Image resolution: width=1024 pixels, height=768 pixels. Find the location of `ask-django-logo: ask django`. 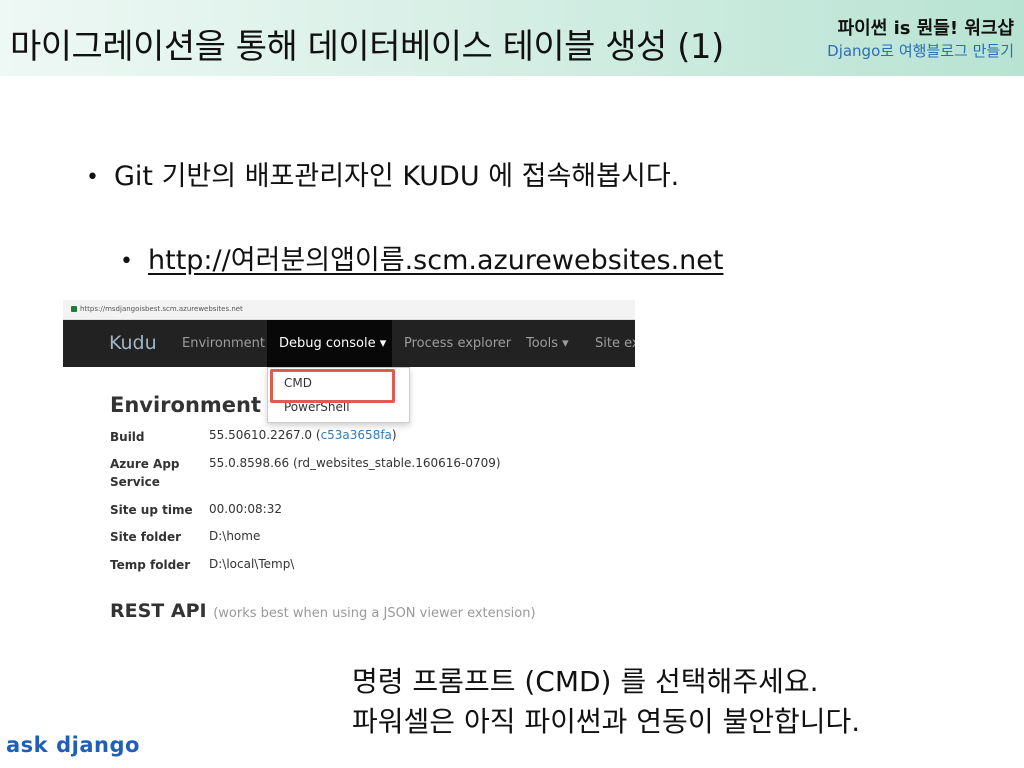

ask-django-logo: ask django is located at coordinates (73, 745).